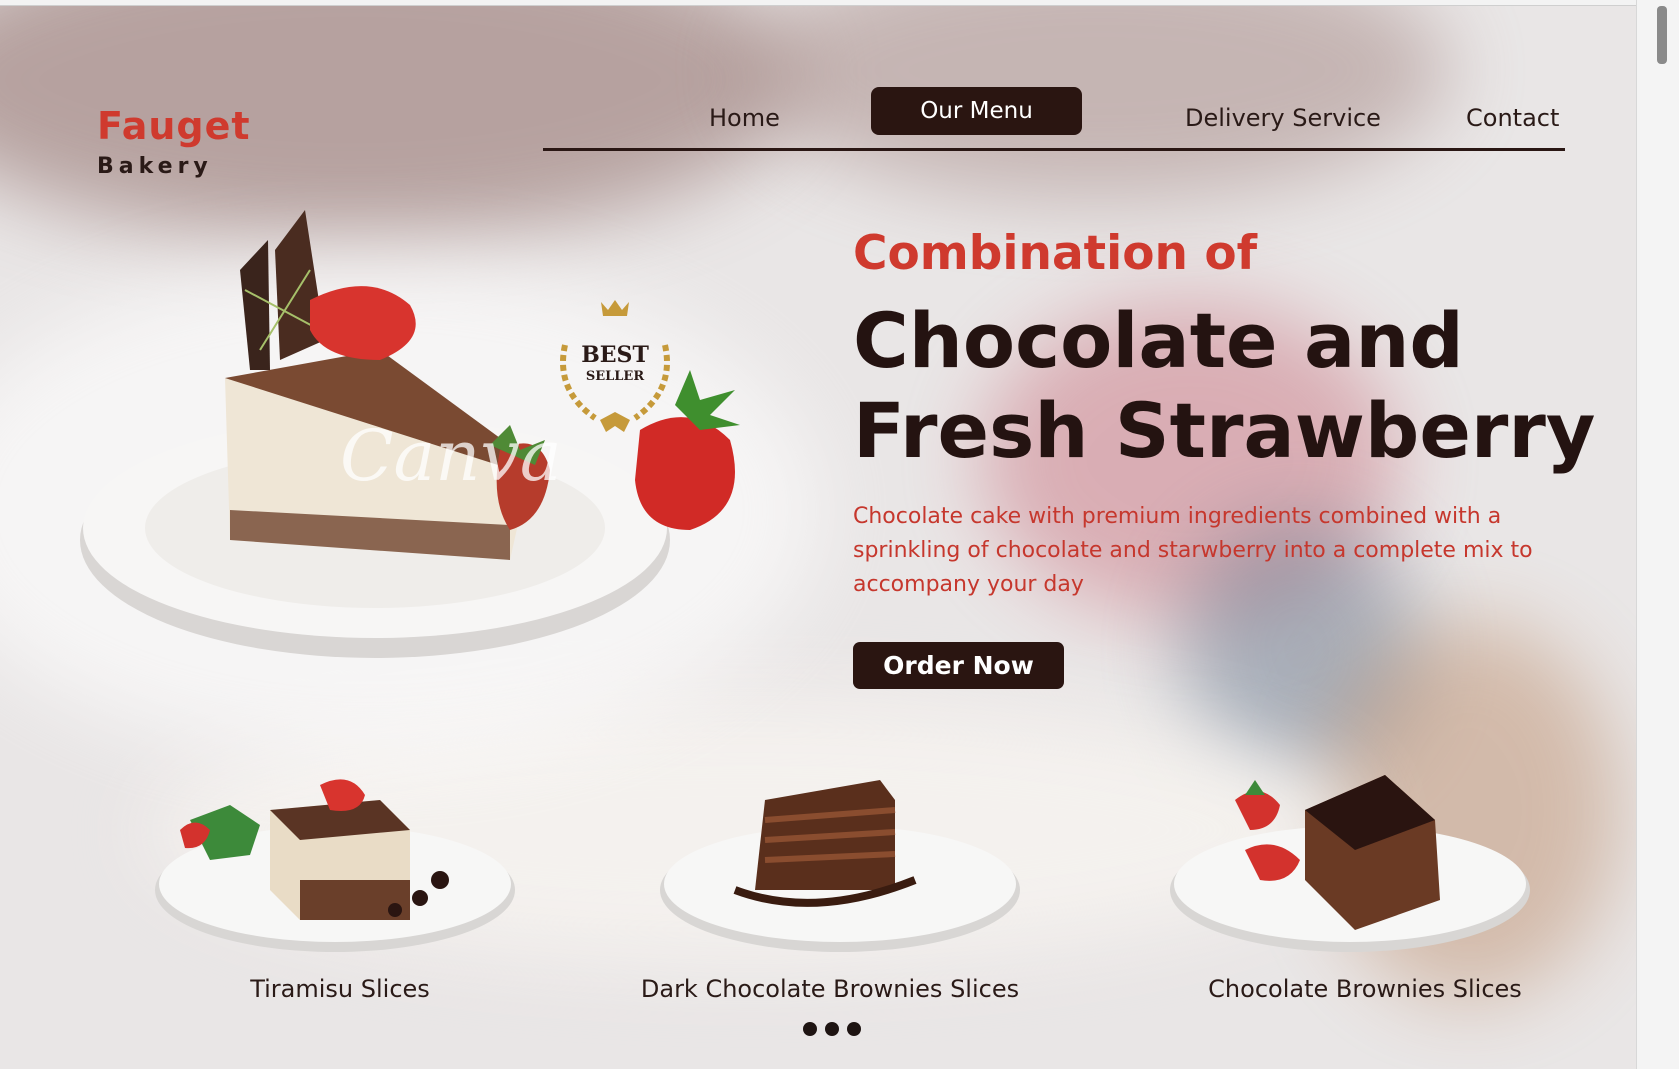  Describe the element at coordinates (976, 111) in the screenshot. I see `nav-our-menu: Our Menu` at that location.